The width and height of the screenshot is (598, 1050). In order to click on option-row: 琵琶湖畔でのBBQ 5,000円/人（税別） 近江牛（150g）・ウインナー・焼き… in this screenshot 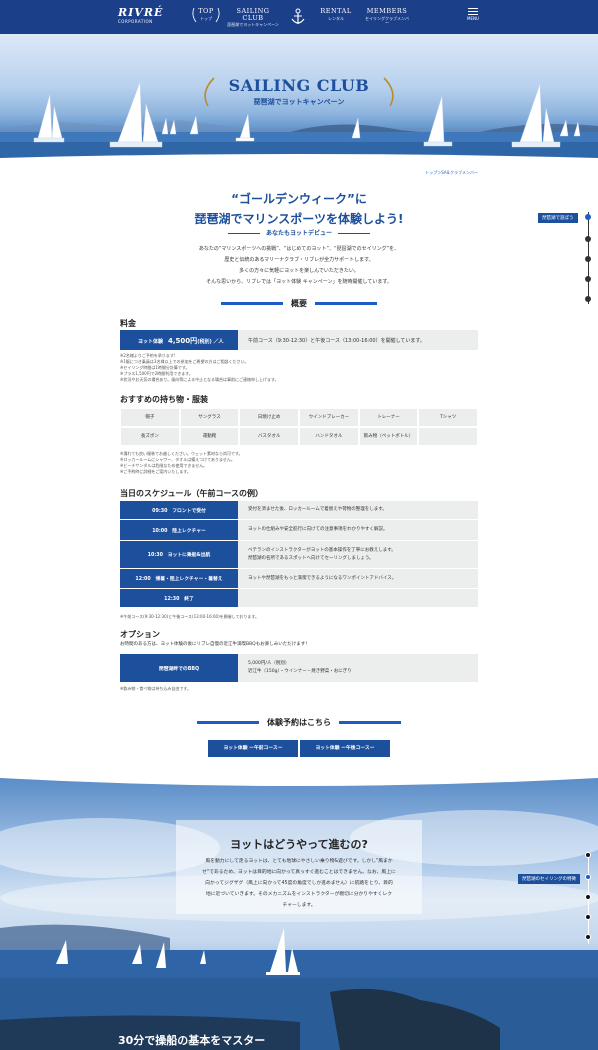, I will do `click(299, 668)`.